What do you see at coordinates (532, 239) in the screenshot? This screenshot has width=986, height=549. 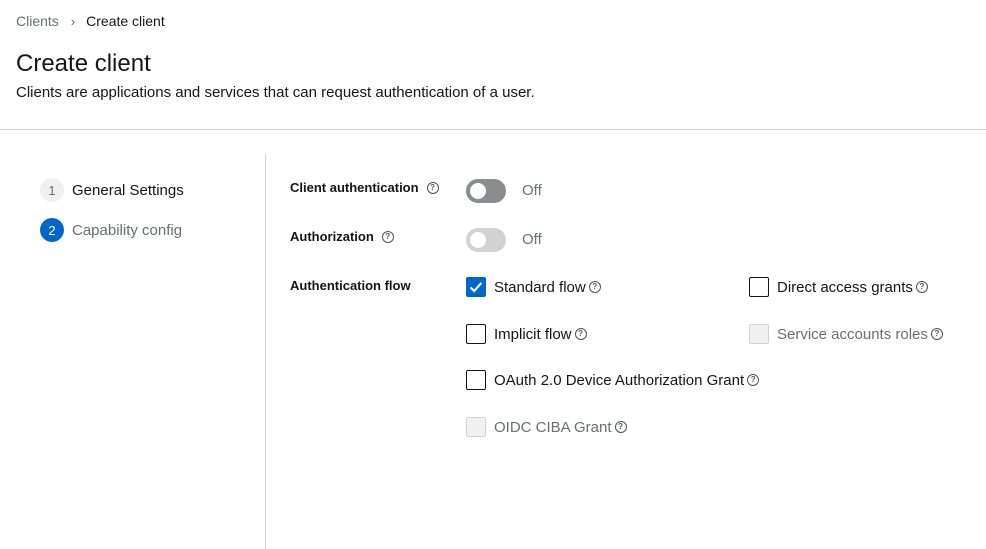 I see `authorization-state: Off` at bounding box center [532, 239].